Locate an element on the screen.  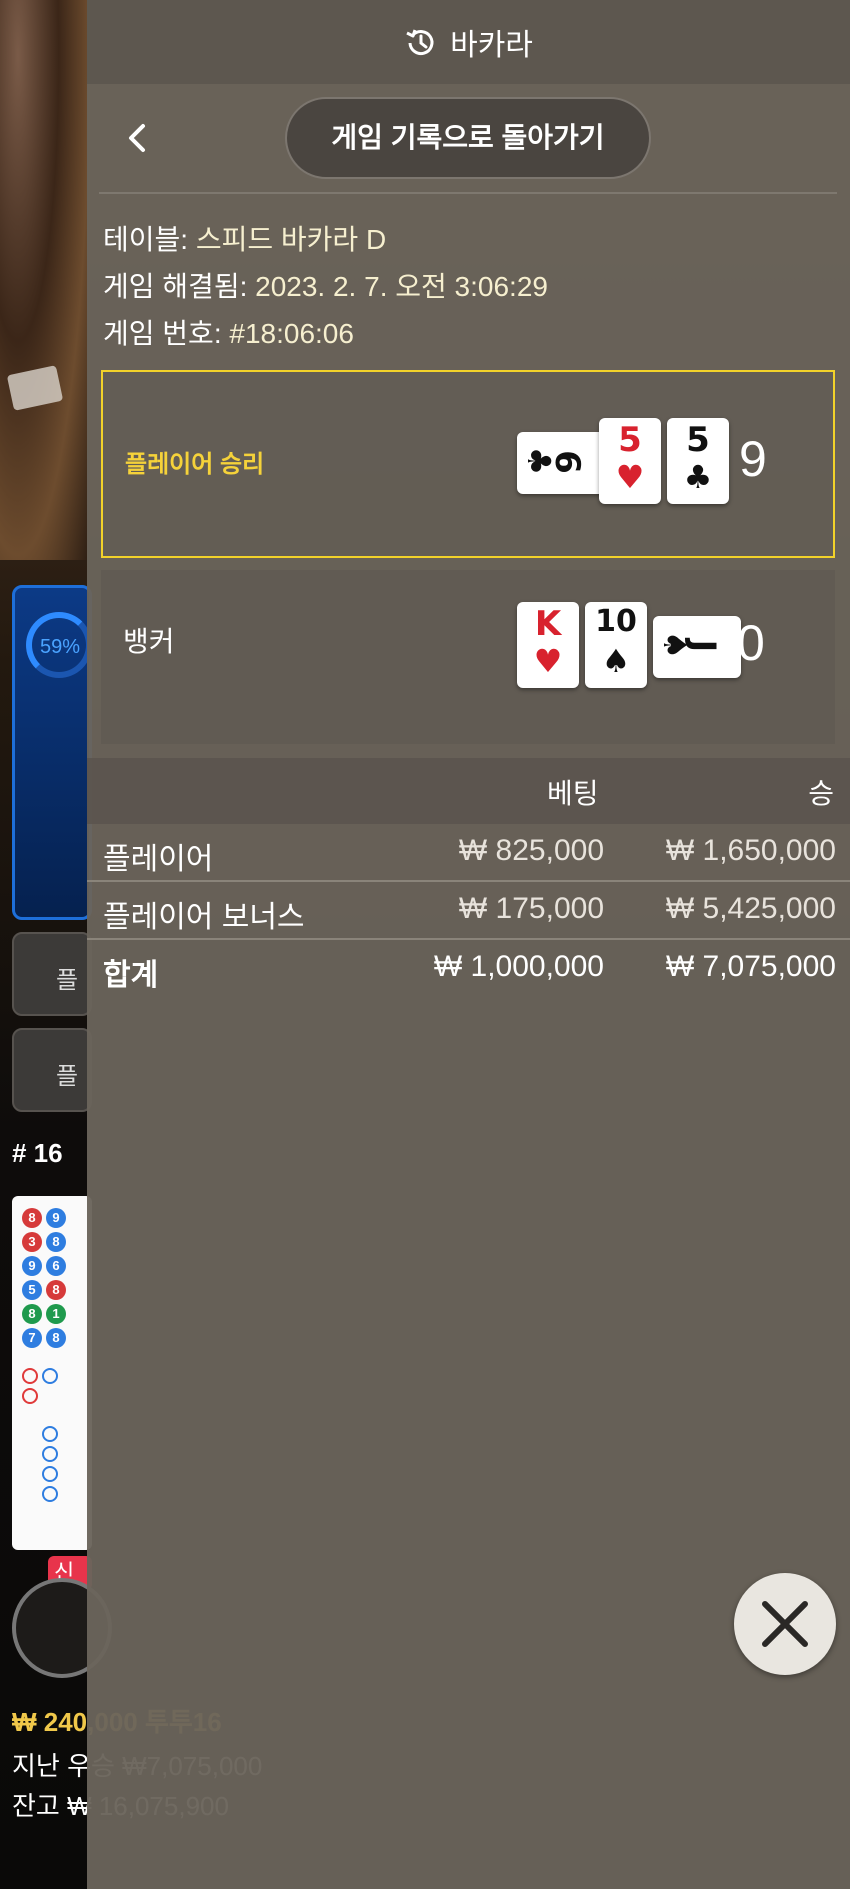
close-button is located at coordinates (785, 1624).